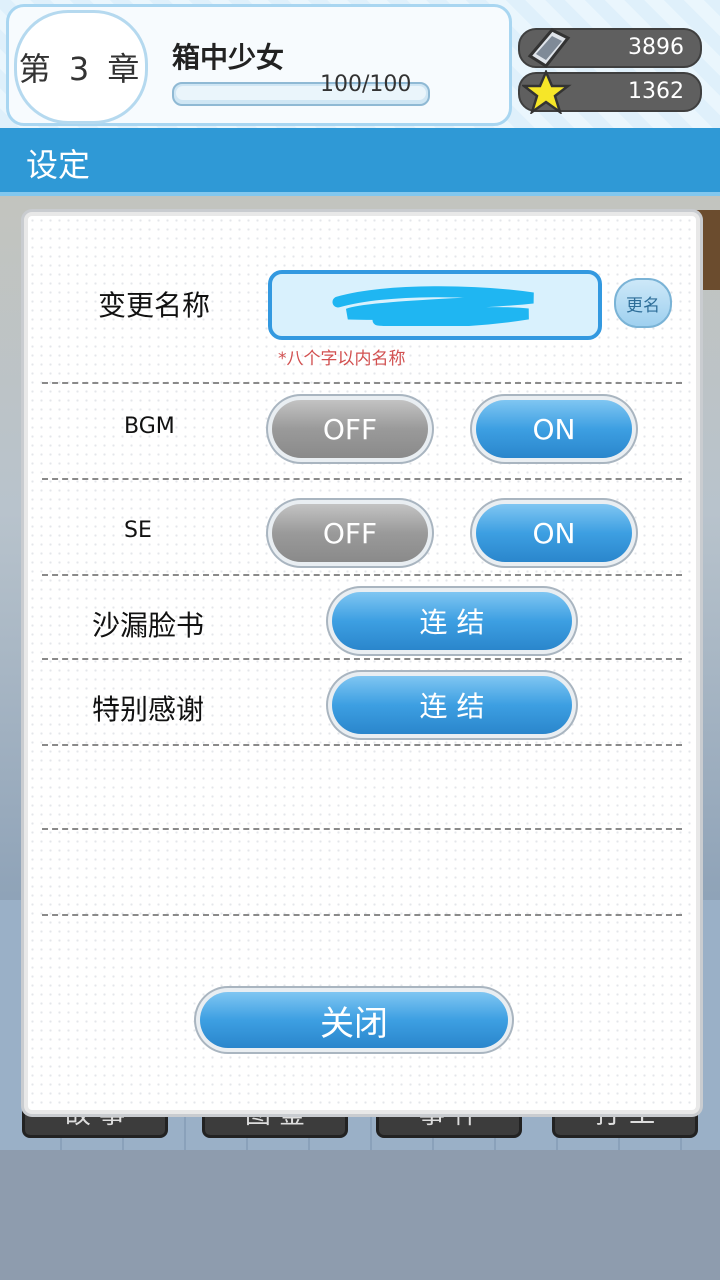 Image resolution: width=720 pixels, height=1280 pixels. Describe the element at coordinates (366, 84) in the screenshot. I see `chapter-progress-text: 100/100` at that location.